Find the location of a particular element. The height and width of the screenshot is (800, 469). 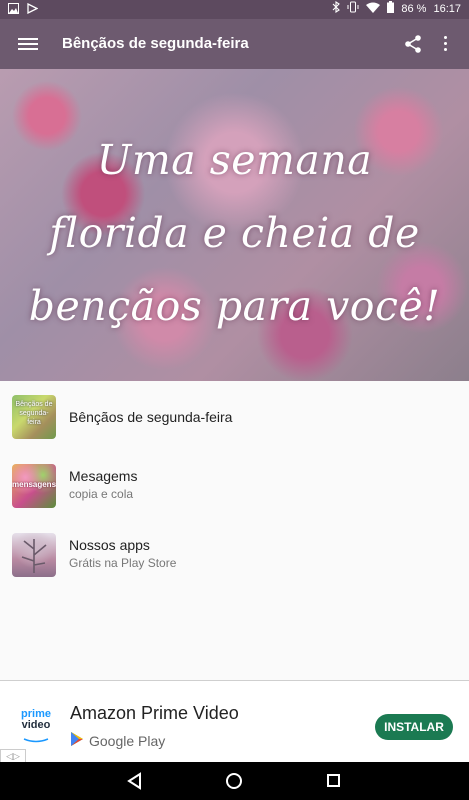

nossos-apps-icon is located at coordinates (34, 555).